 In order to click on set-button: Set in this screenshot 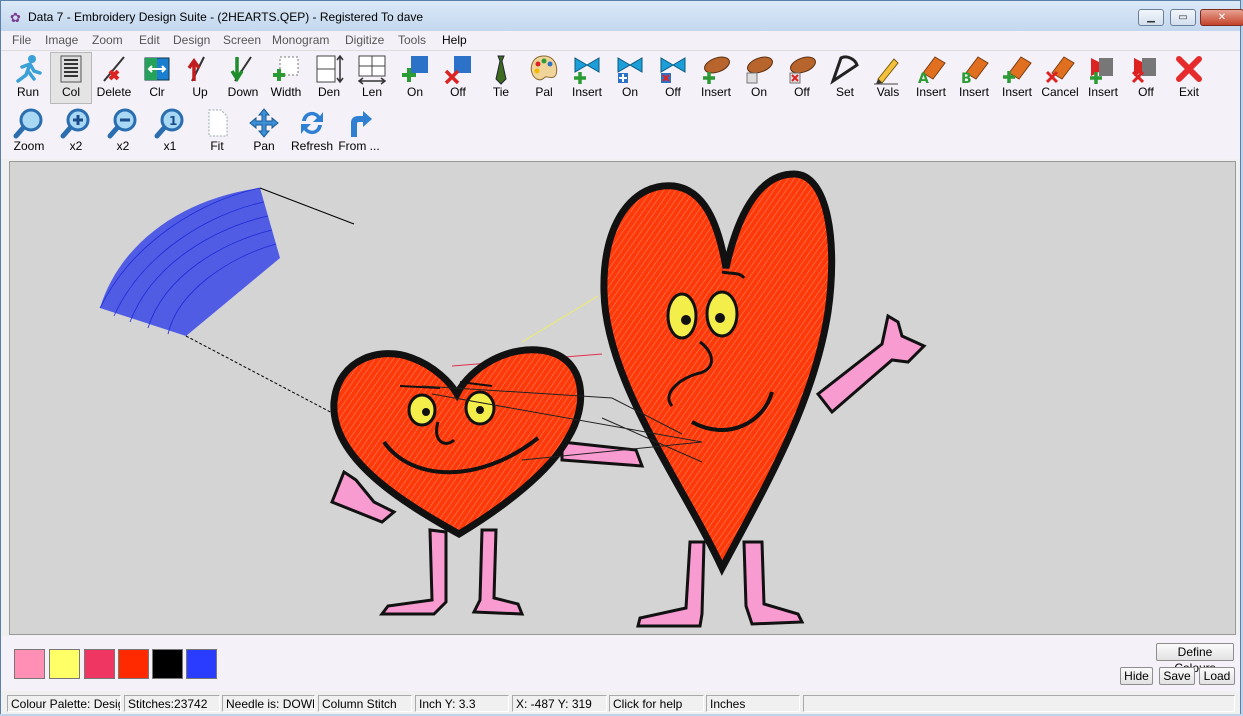, I will do `click(845, 76)`.